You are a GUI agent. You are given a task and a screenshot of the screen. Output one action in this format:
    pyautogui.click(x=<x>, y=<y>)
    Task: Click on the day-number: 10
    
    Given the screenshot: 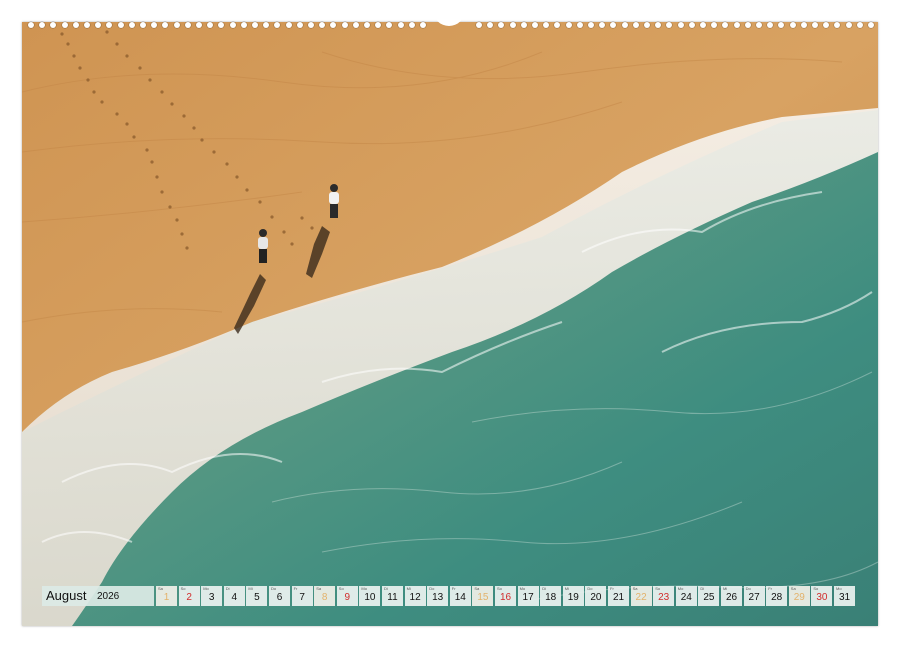 What is the action you would take?
    pyautogui.click(x=370, y=597)
    